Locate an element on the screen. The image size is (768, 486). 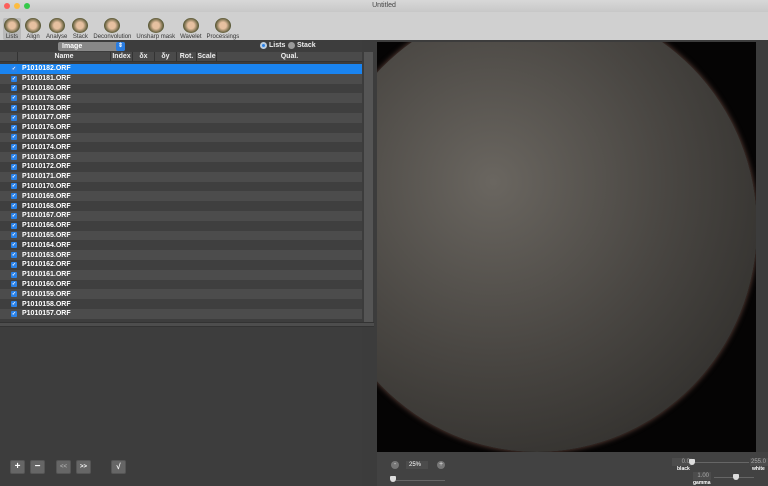
col-scale: Scale is located at coordinates (207, 56).